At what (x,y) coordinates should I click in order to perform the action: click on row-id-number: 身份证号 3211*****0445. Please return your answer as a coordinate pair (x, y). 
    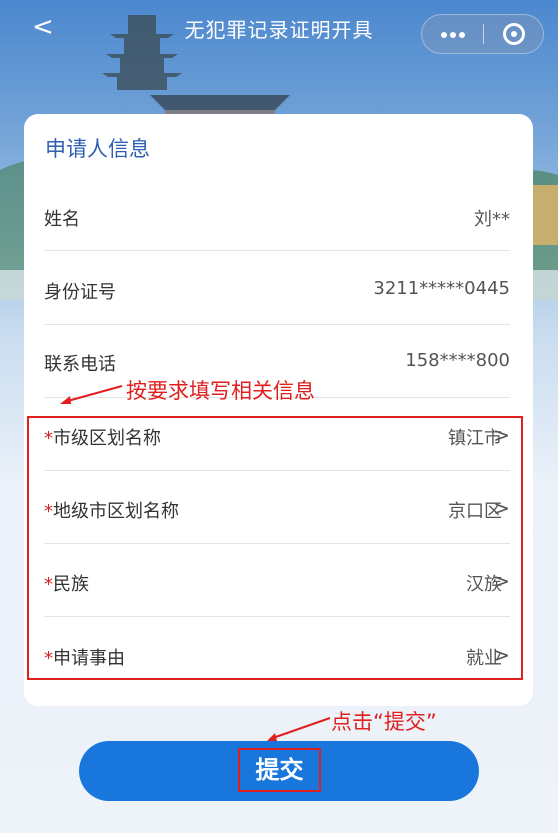
    Looking at the image, I should click on (277, 288).